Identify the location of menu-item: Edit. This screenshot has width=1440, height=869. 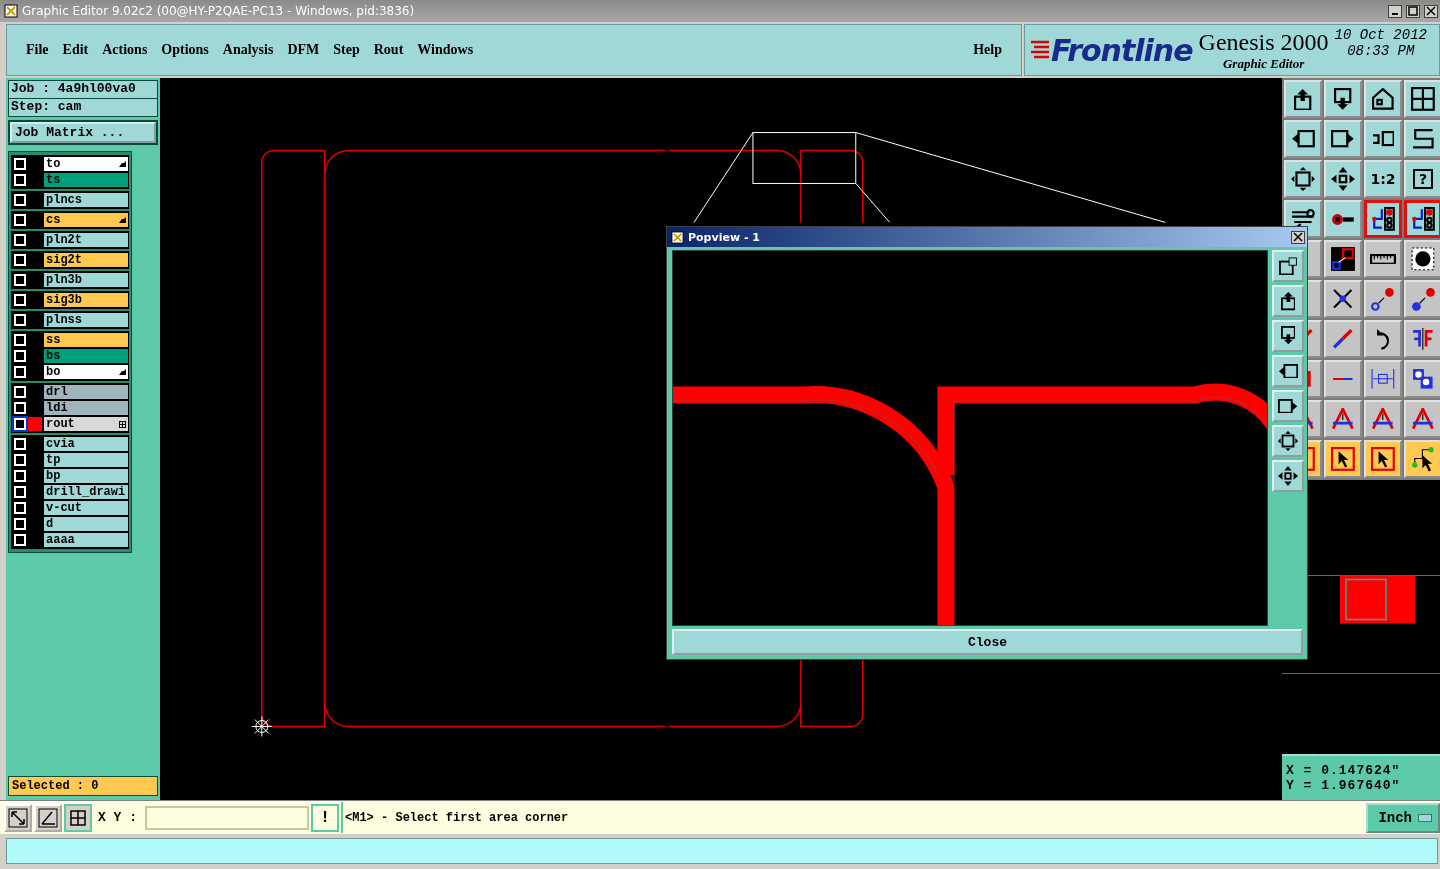
(75, 50).